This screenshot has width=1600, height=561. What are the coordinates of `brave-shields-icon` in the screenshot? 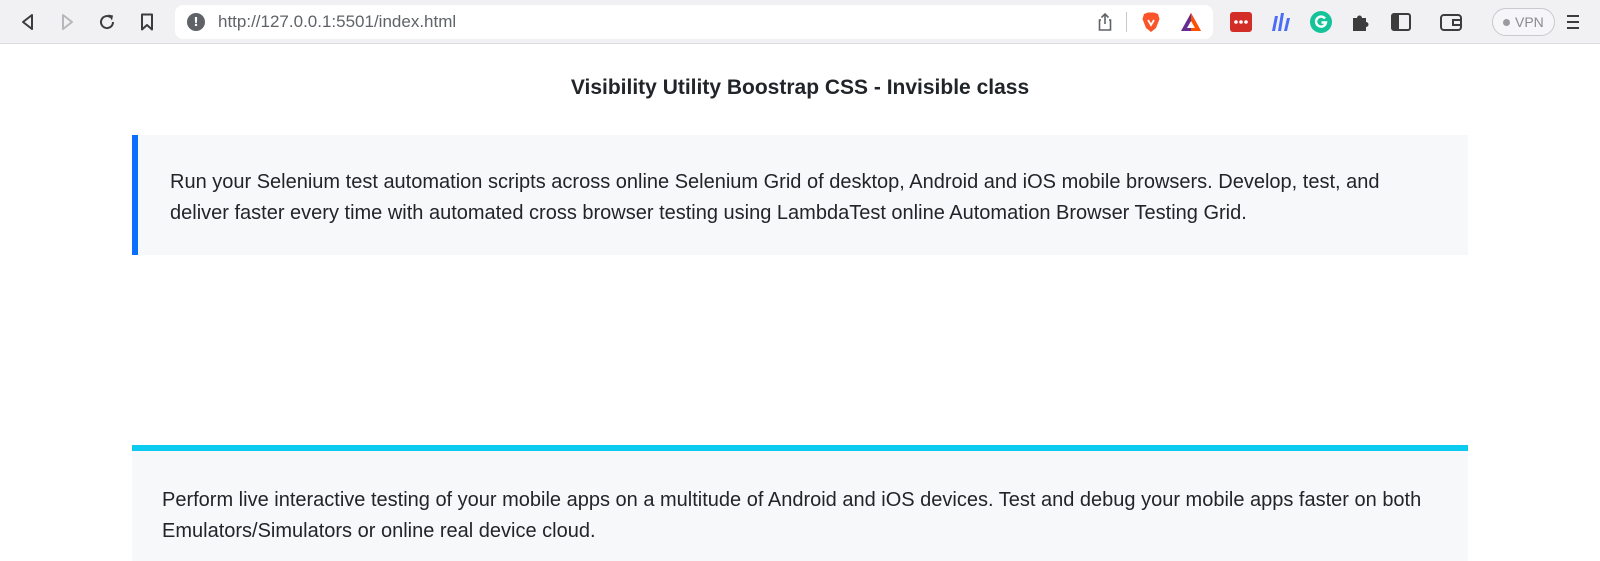 It's located at (1151, 22).